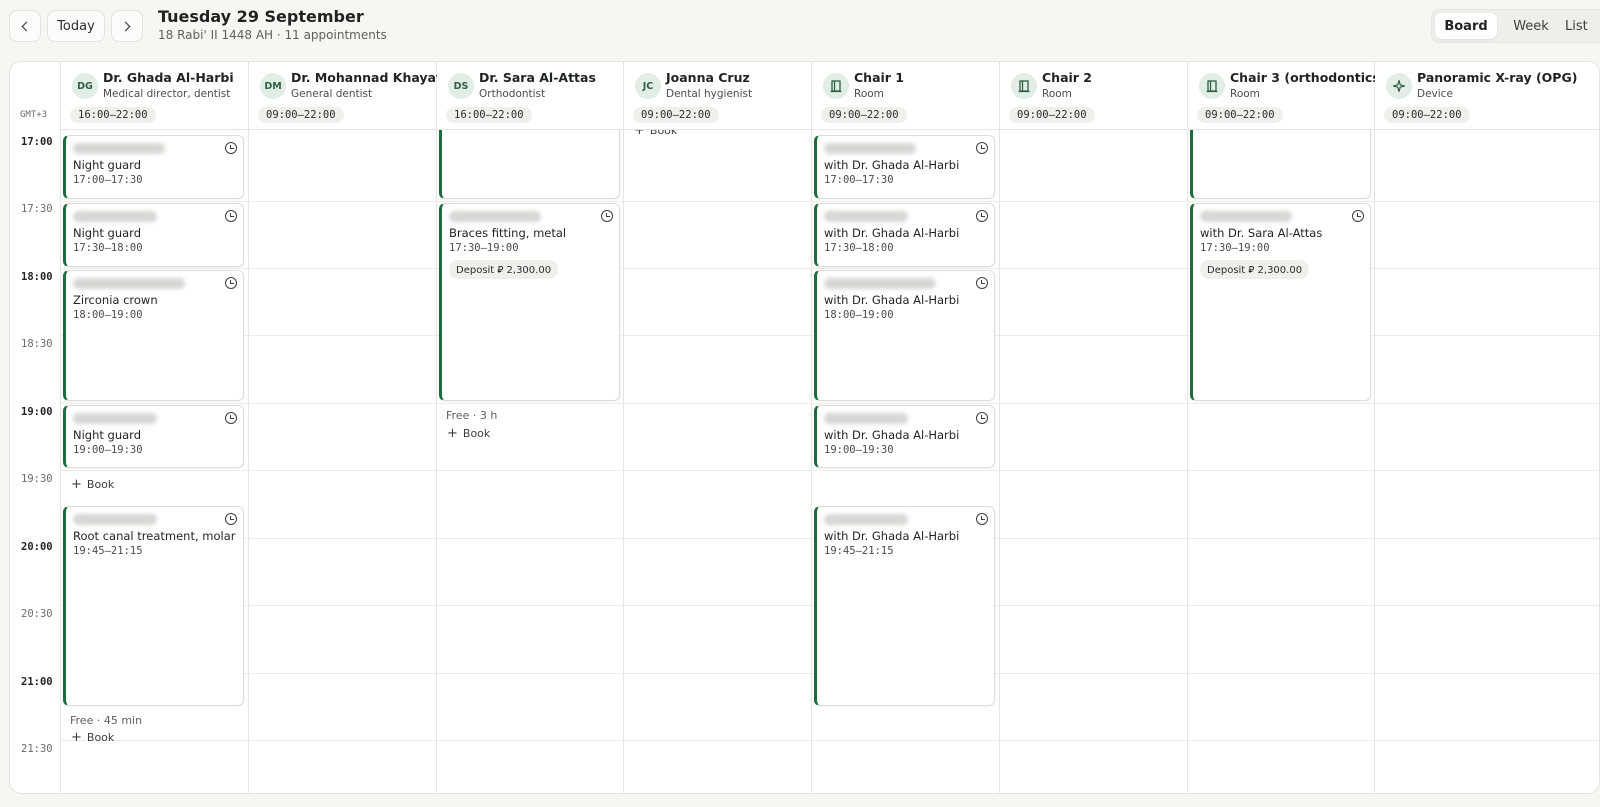 The width and height of the screenshot is (1600, 807). What do you see at coordinates (85, 86) in the screenshot?
I see `avatar: DG` at bounding box center [85, 86].